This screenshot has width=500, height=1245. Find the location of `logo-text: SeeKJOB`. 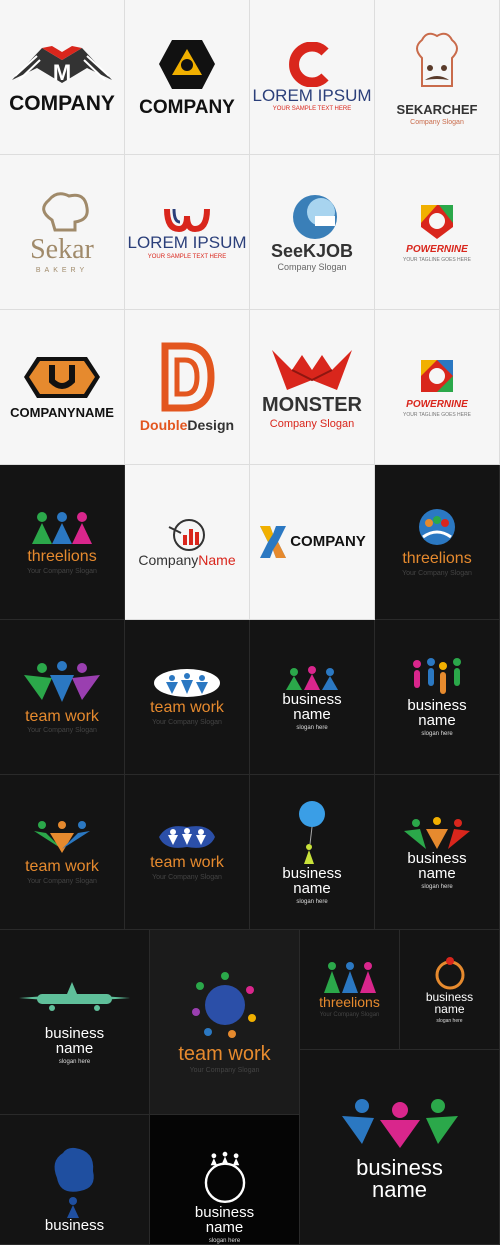

logo-text: SeeKJOB is located at coordinates (312, 250).